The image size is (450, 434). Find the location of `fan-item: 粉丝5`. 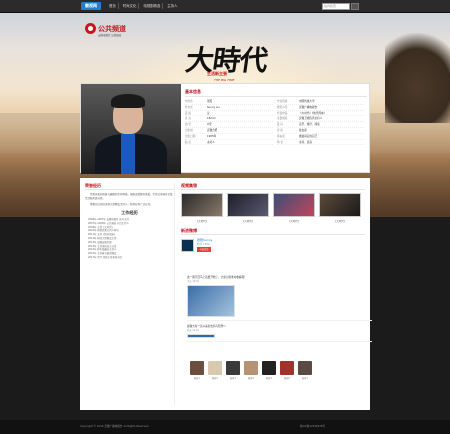

fan-item: 粉丝5 is located at coordinates (269, 370).